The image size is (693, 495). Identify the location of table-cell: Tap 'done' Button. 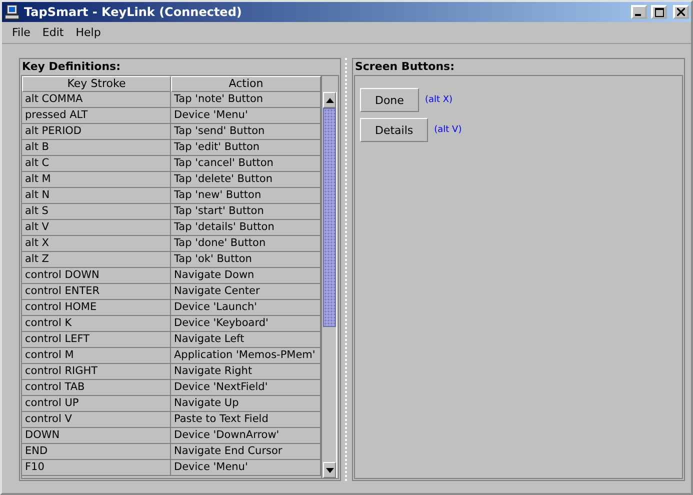
(246, 244).